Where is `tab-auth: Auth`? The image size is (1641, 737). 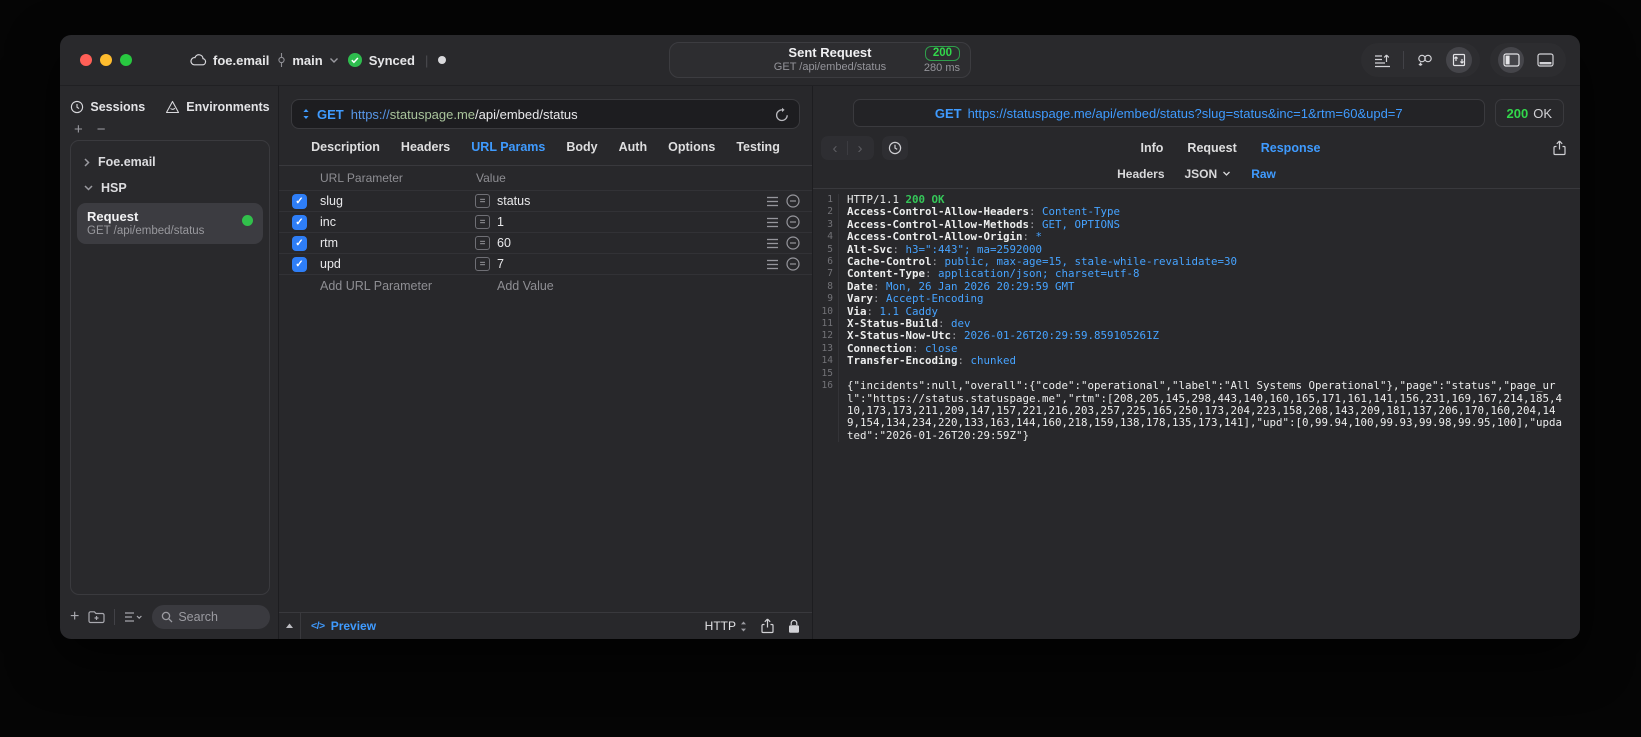 tab-auth: Auth is located at coordinates (633, 147).